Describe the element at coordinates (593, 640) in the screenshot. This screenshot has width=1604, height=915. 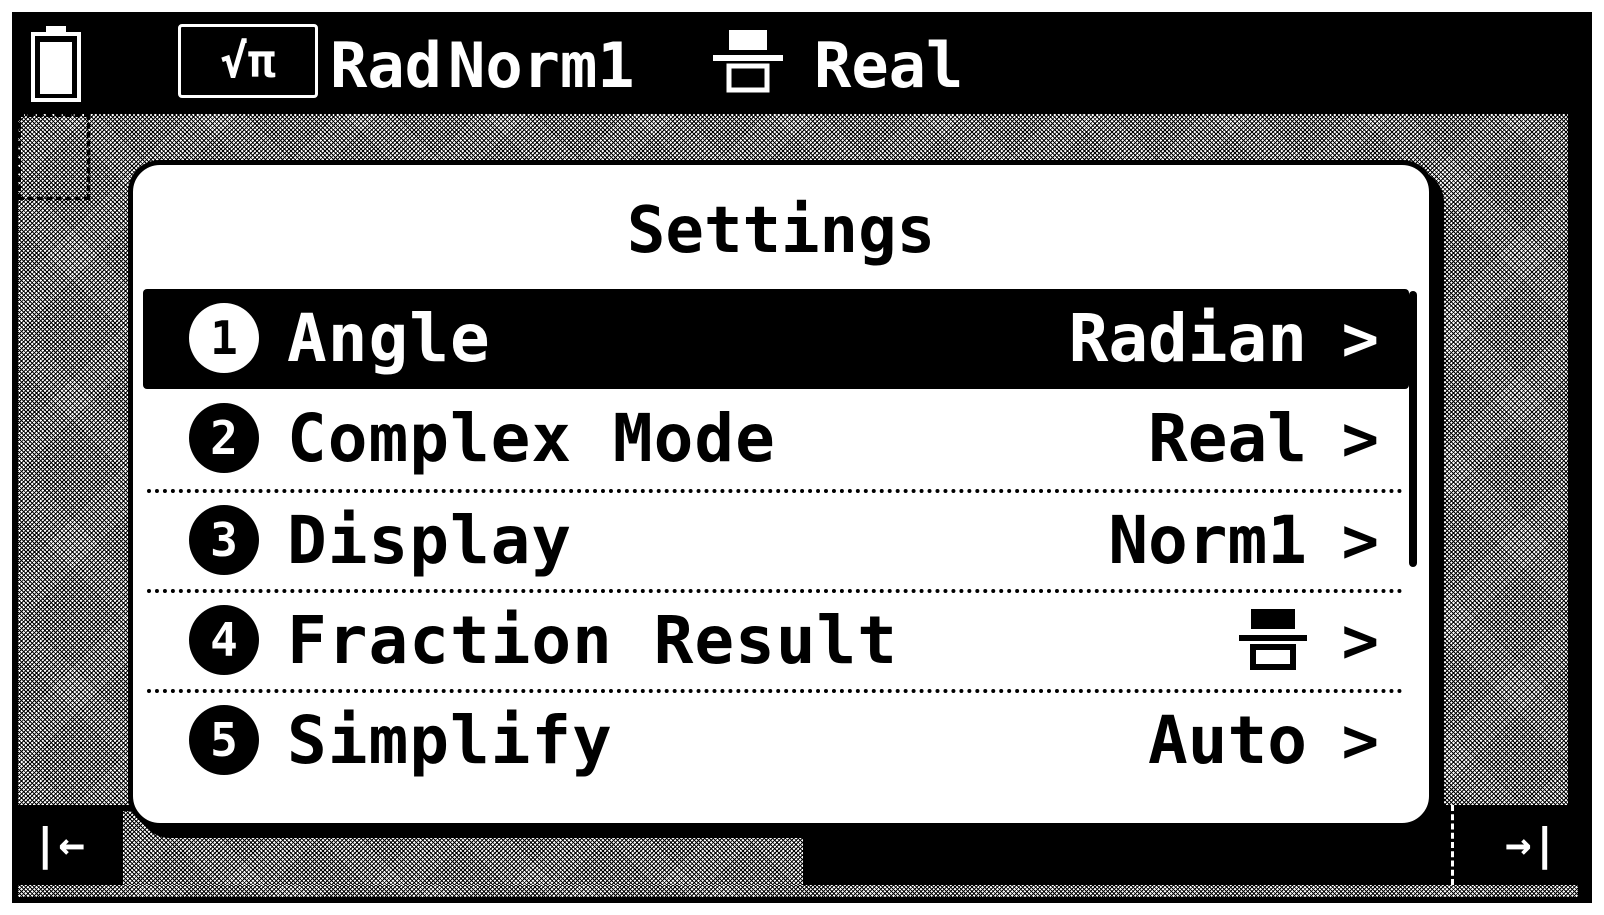
I see `item-label: Fraction Result` at that location.